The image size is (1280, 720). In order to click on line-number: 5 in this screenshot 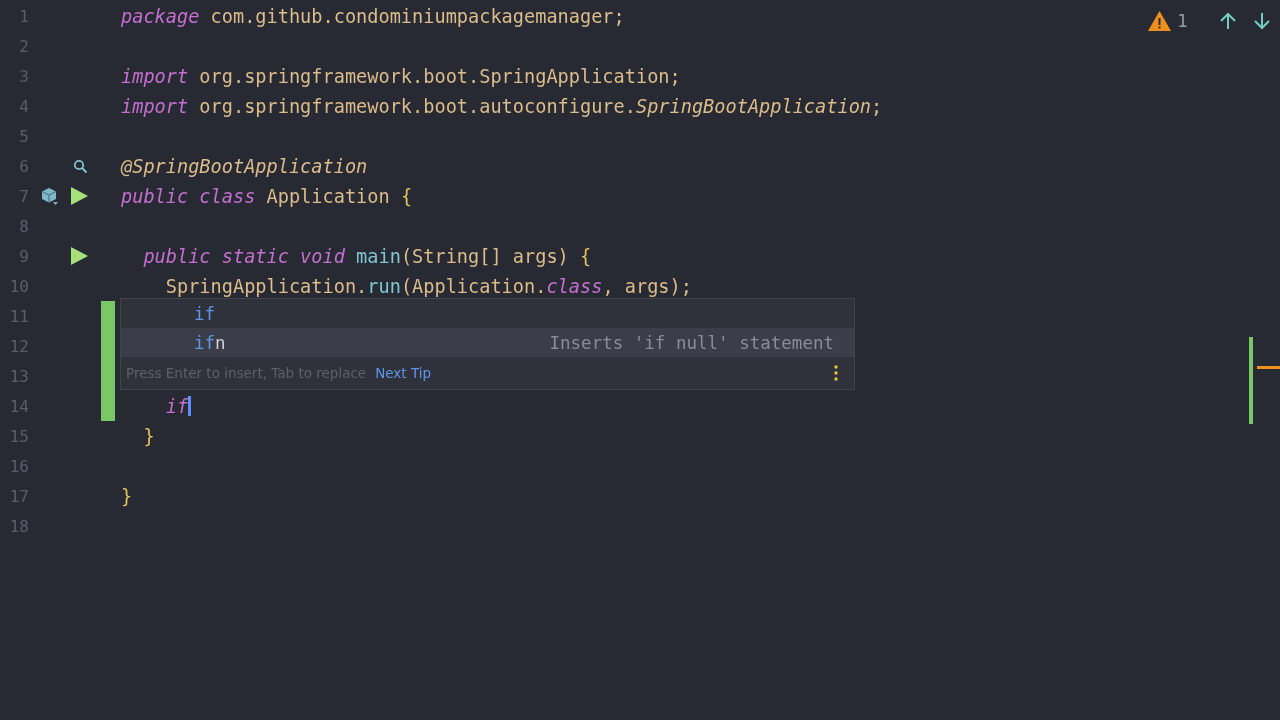, I will do `click(23, 136)`.